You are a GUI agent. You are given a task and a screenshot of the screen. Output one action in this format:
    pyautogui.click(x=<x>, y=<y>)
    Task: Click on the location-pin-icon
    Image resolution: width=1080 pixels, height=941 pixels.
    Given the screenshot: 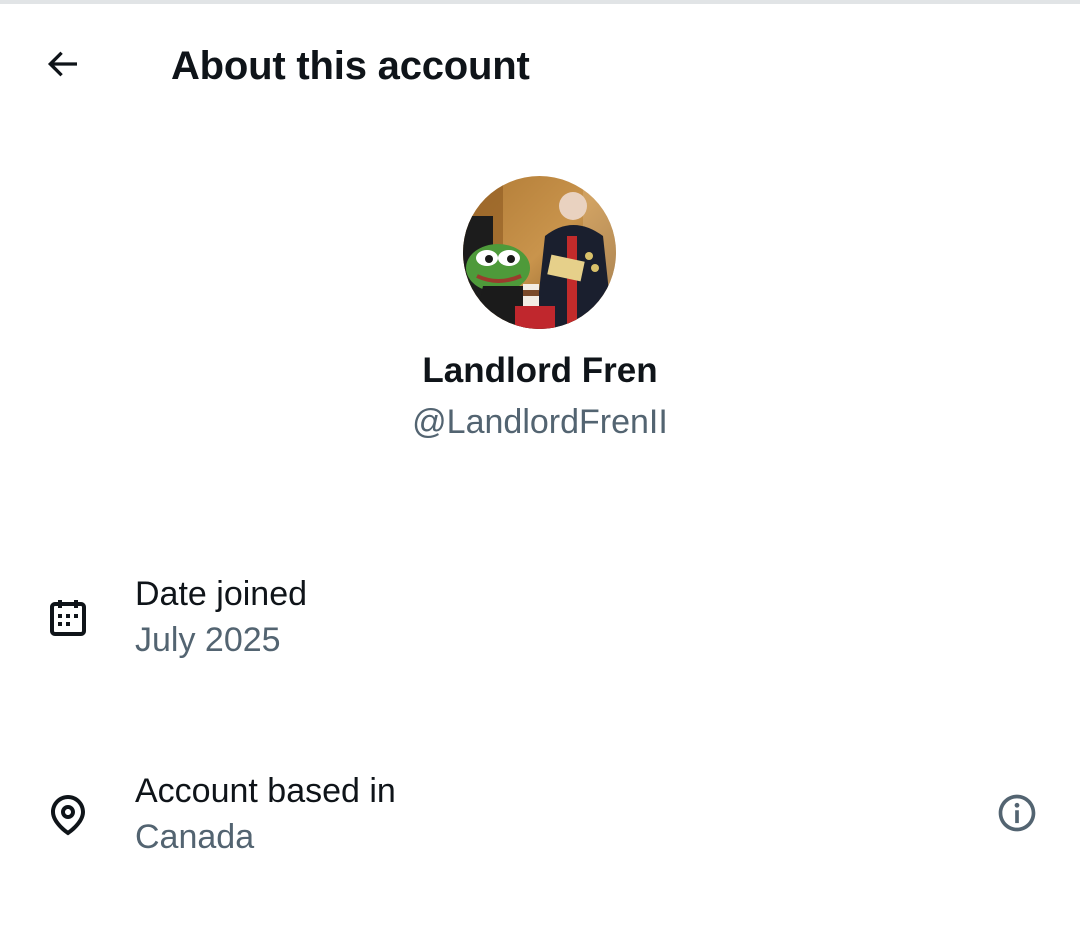 What is the action you would take?
    pyautogui.click(x=68, y=815)
    